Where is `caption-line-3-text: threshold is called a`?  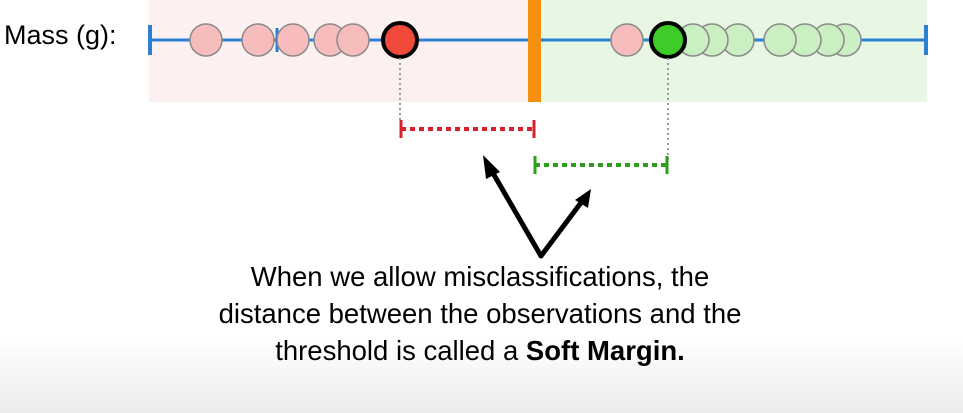 caption-line-3-text: threshold is called a is located at coordinates (397, 350).